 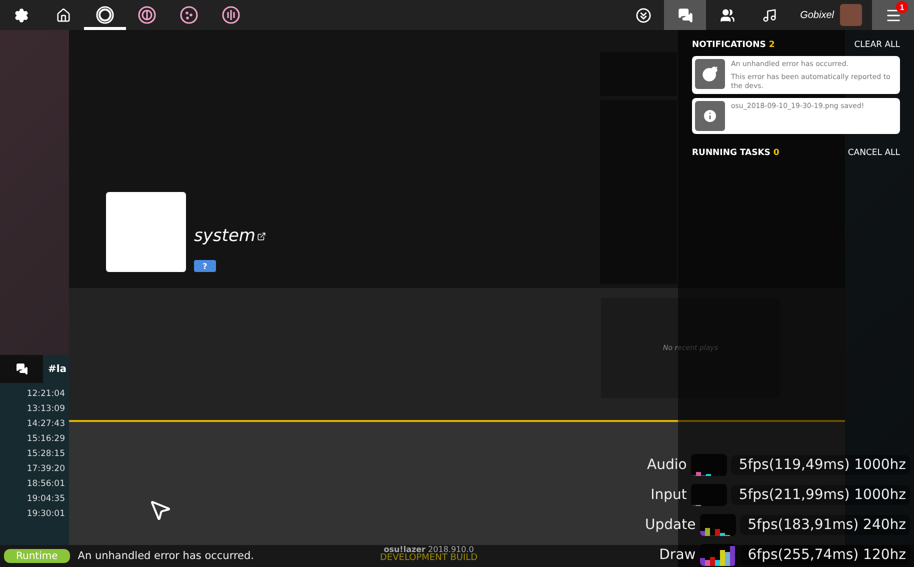 What do you see at coordinates (736, 153) in the screenshot?
I see `running-tasks-title: RUNNING TASKS 0` at bounding box center [736, 153].